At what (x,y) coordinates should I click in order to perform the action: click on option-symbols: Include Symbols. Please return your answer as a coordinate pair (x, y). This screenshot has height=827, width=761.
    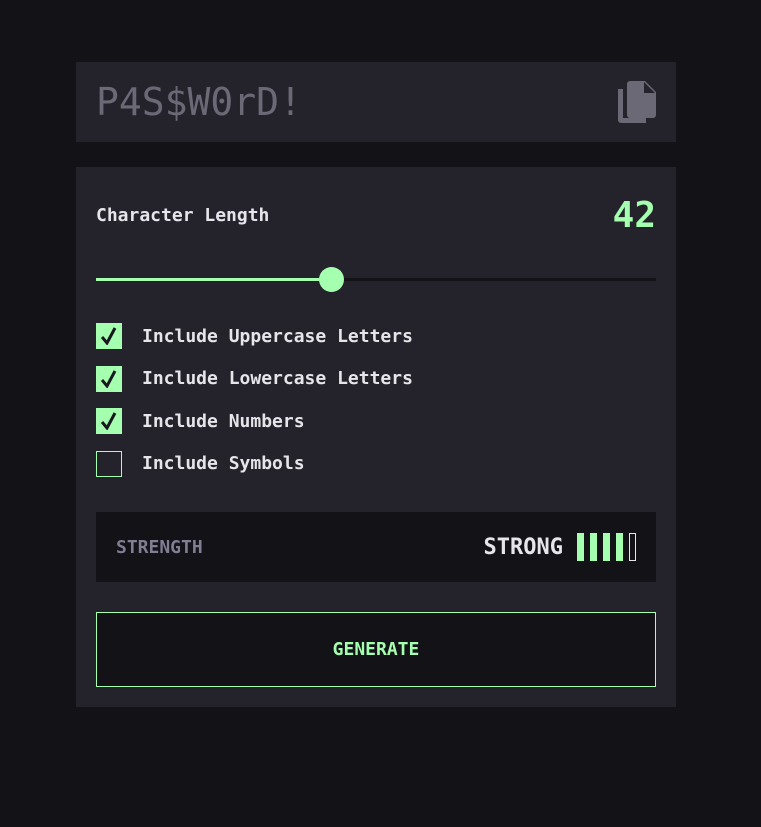
    Looking at the image, I should click on (254, 463).